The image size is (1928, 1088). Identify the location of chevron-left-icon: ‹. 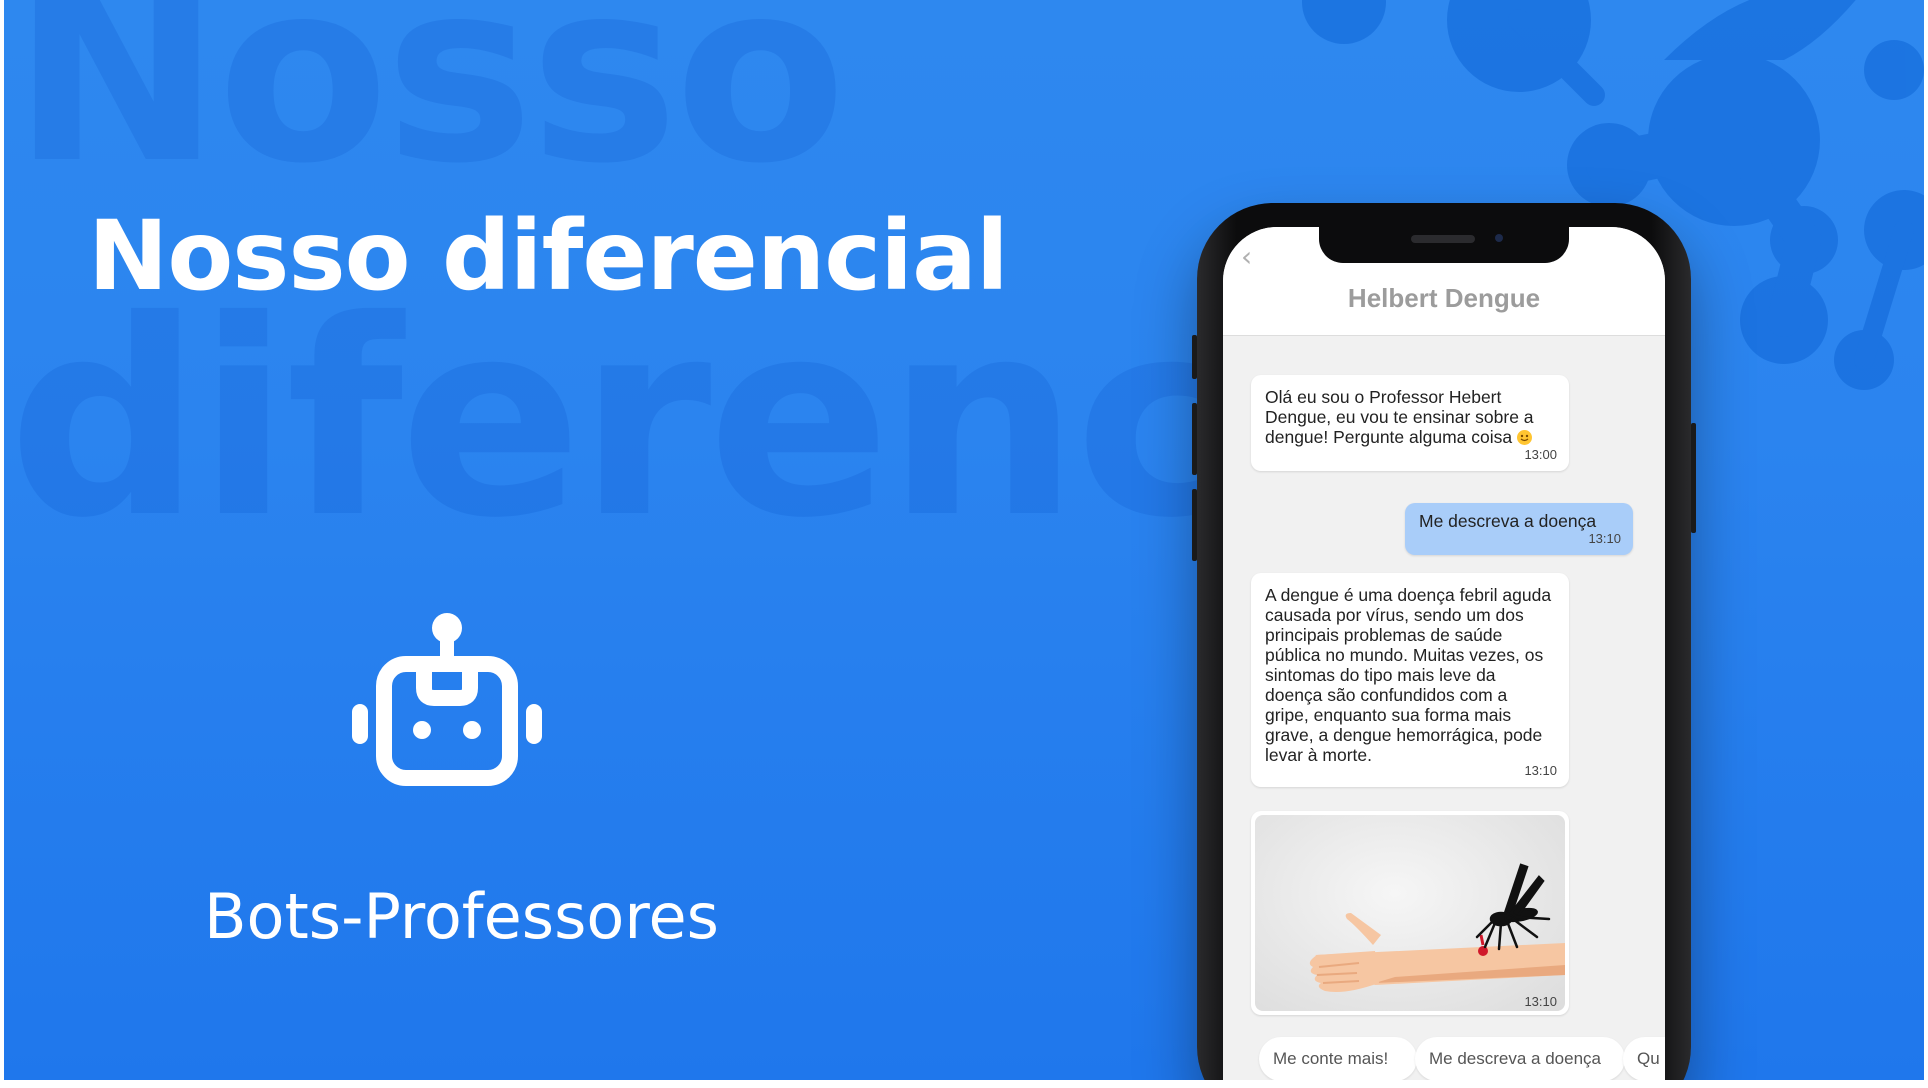
(1246, 257).